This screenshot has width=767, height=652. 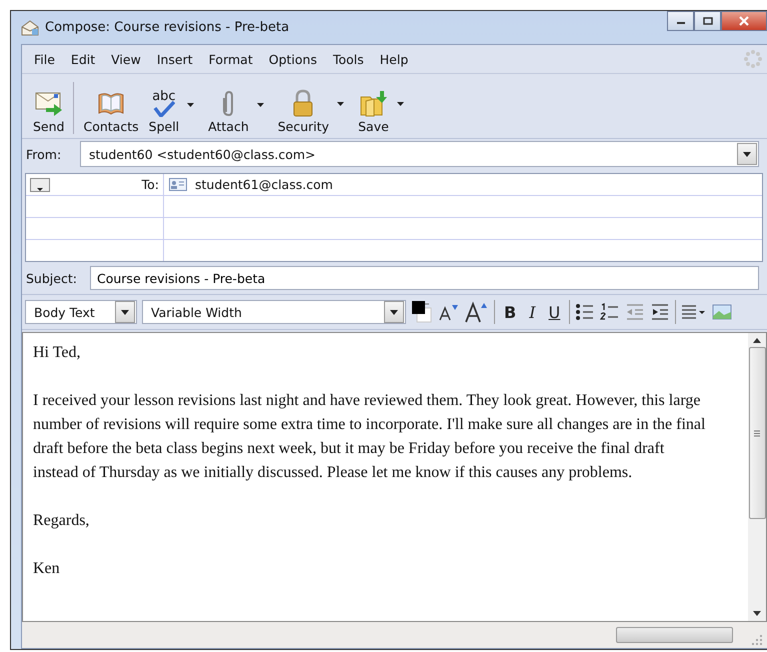 I want to click on envelope-icon, so click(x=30, y=28).